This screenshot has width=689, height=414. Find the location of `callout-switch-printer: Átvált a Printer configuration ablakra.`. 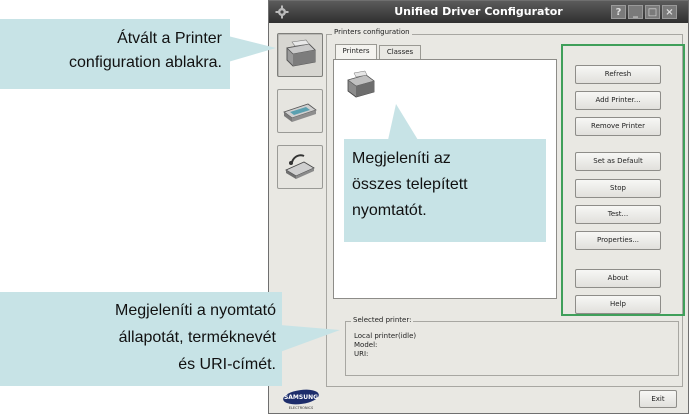

callout-switch-printer: Átvált a Printer configuration ablakra. is located at coordinates (115, 54).